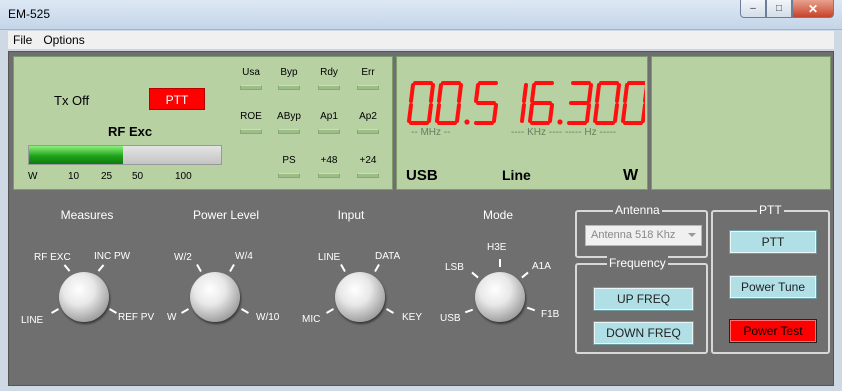 Image resolution: width=842 pixels, height=391 pixels. What do you see at coordinates (74, 176) in the screenshot?
I see `tick-label: 10` at bounding box center [74, 176].